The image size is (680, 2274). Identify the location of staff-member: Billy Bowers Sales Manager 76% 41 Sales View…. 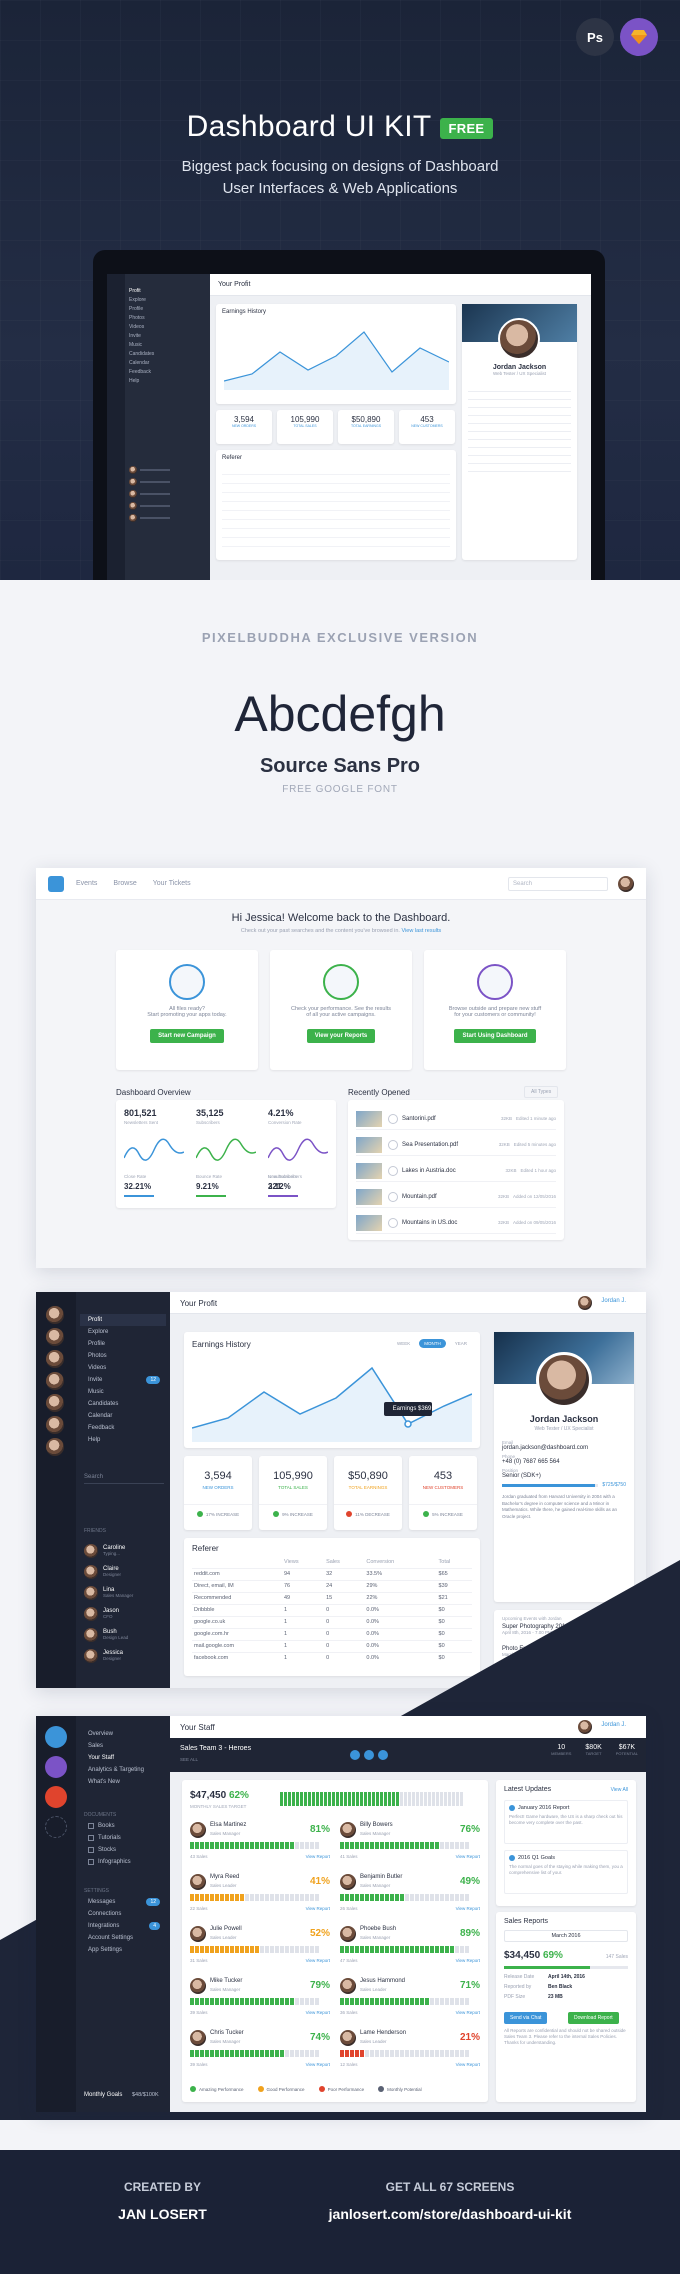
(410, 1844).